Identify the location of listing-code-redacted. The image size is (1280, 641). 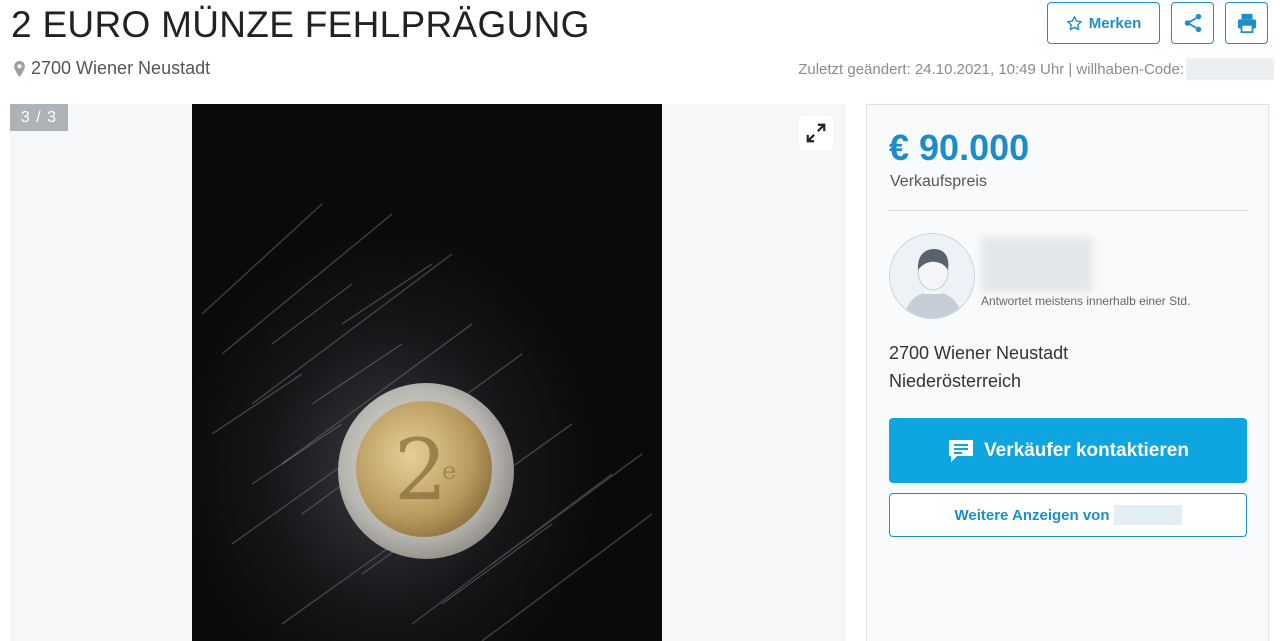
(1230, 69).